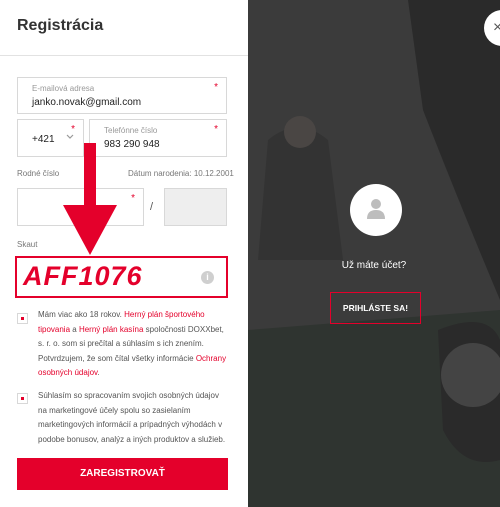  I want to click on consent-age-checkbox, so click(22, 318).